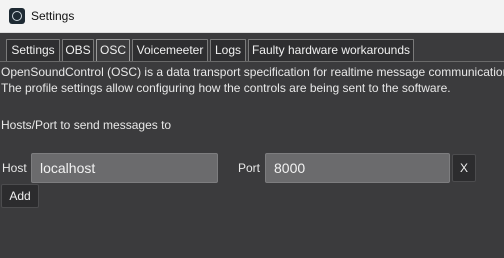 This screenshot has height=258, width=504. What do you see at coordinates (86, 125) in the screenshot?
I see `hosts-heading: Hosts/Port to send messages to` at bounding box center [86, 125].